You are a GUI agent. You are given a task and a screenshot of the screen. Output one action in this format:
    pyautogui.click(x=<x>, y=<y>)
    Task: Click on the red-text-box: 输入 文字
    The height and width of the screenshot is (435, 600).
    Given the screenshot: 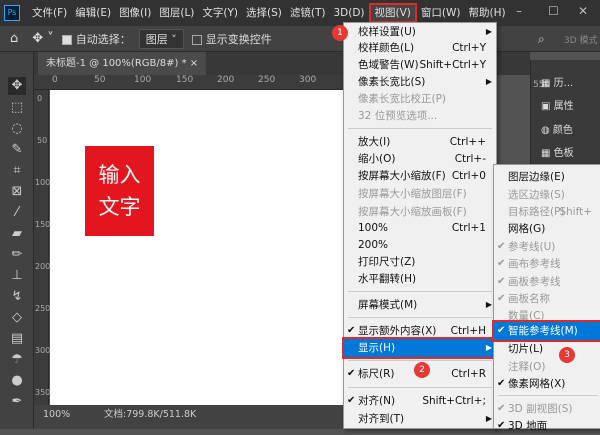 What is the action you would take?
    pyautogui.click(x=119, y=191)
    